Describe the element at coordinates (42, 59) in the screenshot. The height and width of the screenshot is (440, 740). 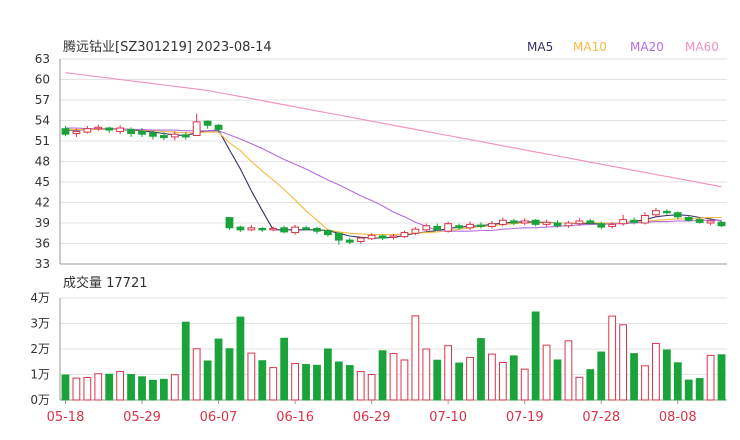
I see `price-tick-label: 63` at that location.